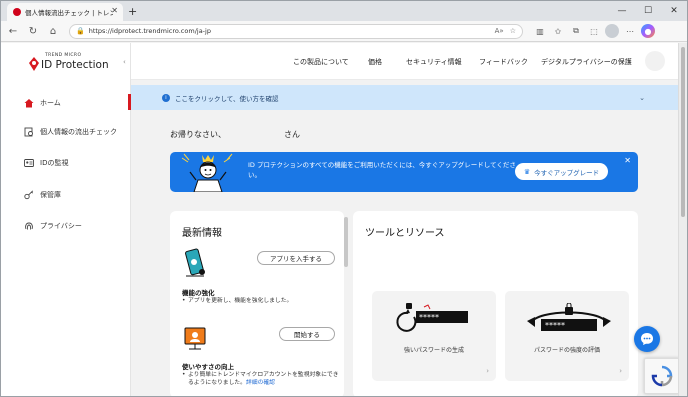  I want to click on home-browser-icon: ⌂, so click(53, 31).